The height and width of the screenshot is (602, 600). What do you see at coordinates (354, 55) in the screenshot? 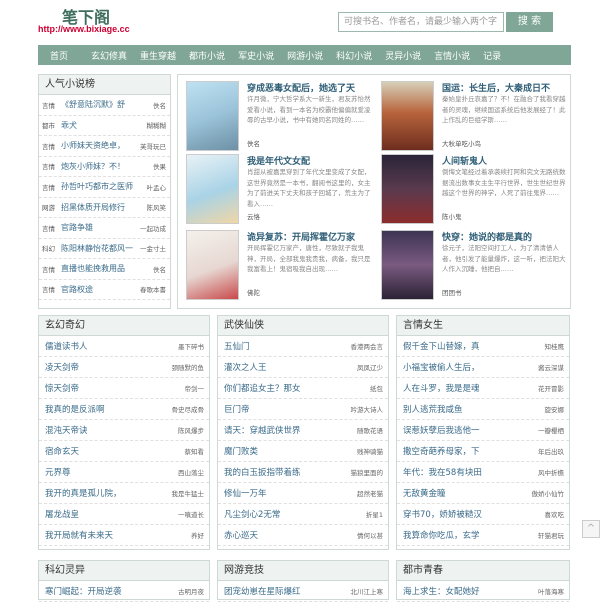
I see `nav-item-kehuan: 科幻小说` at bounding box center [354, 55].